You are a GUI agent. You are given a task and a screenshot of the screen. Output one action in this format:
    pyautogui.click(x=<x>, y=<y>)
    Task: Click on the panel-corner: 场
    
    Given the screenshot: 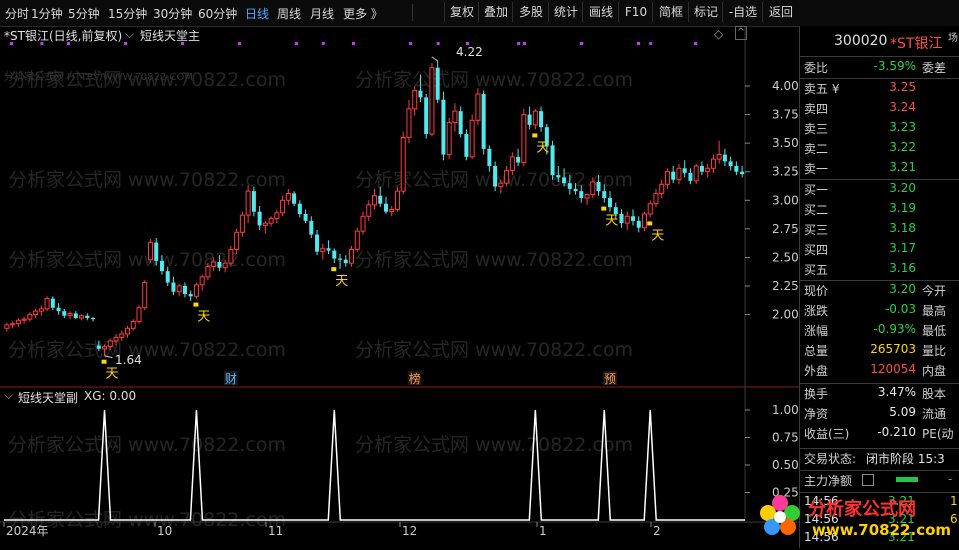 What is the action you would take?
    pyautogui.click(x=953, y=36)
    